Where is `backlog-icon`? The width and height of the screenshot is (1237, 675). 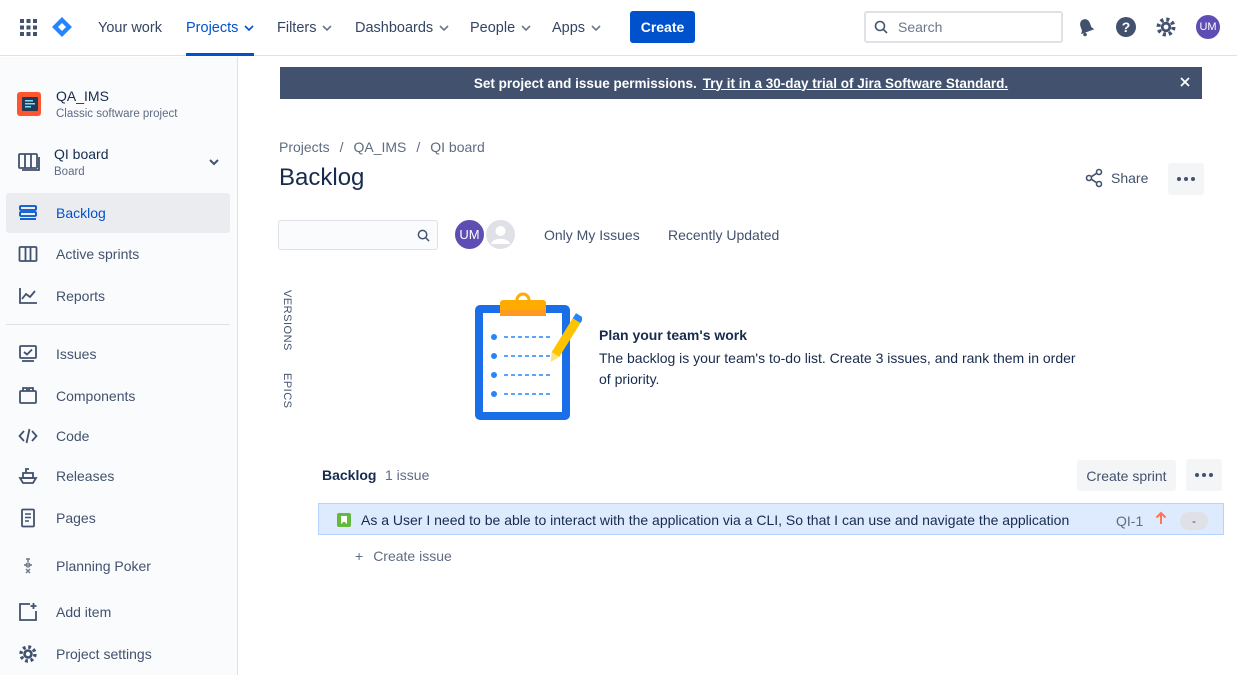 backlog-icon is located at coordinates (28, 212).